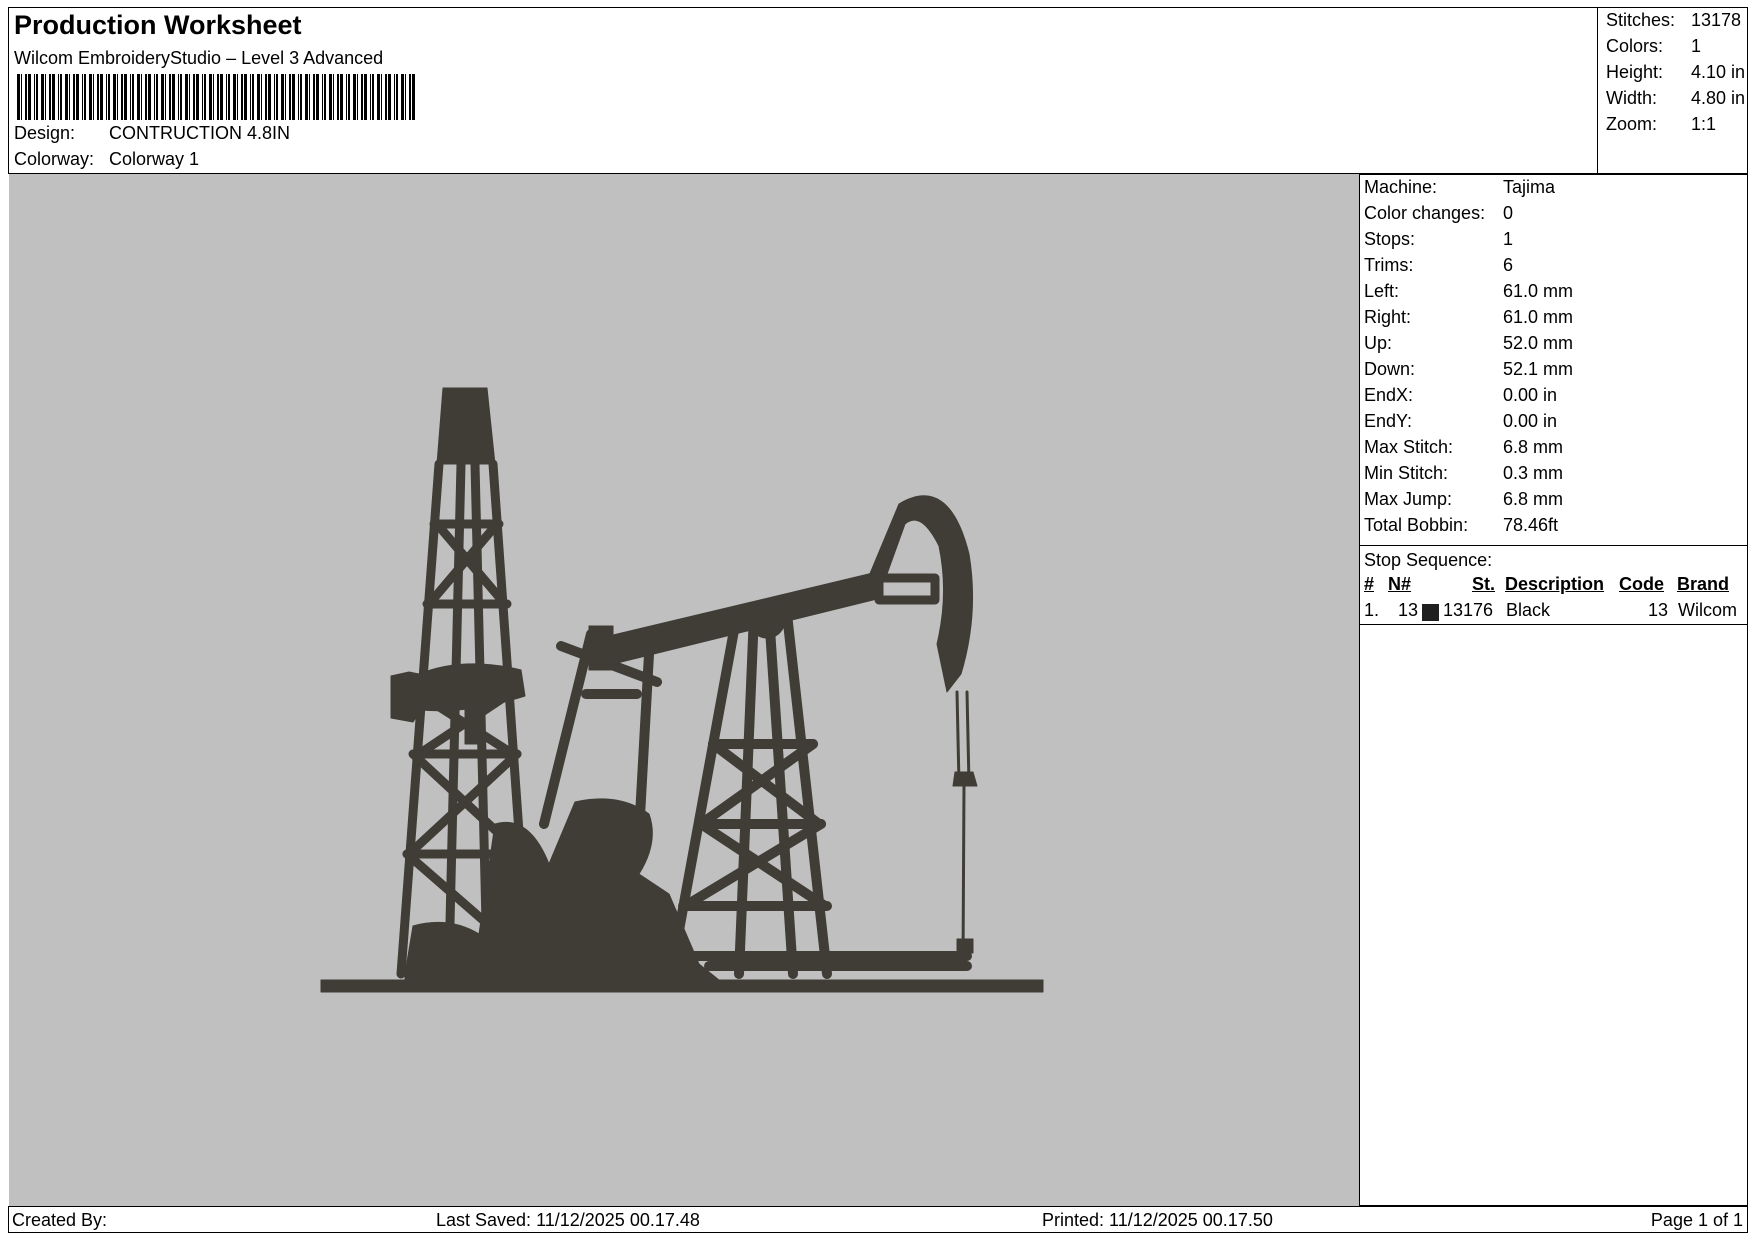 The height and width of the screenshot is (1240, 1755). I want to click on beam-counterweight, so click(601, 648).